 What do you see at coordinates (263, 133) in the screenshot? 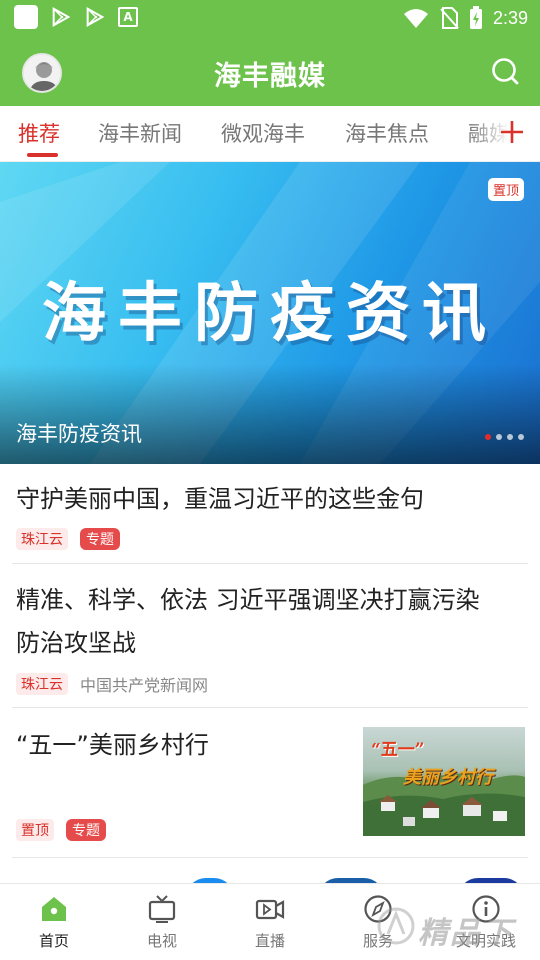
I see `tab-micro-haifeng: 微观海丰` at bounding box center [263, 133].